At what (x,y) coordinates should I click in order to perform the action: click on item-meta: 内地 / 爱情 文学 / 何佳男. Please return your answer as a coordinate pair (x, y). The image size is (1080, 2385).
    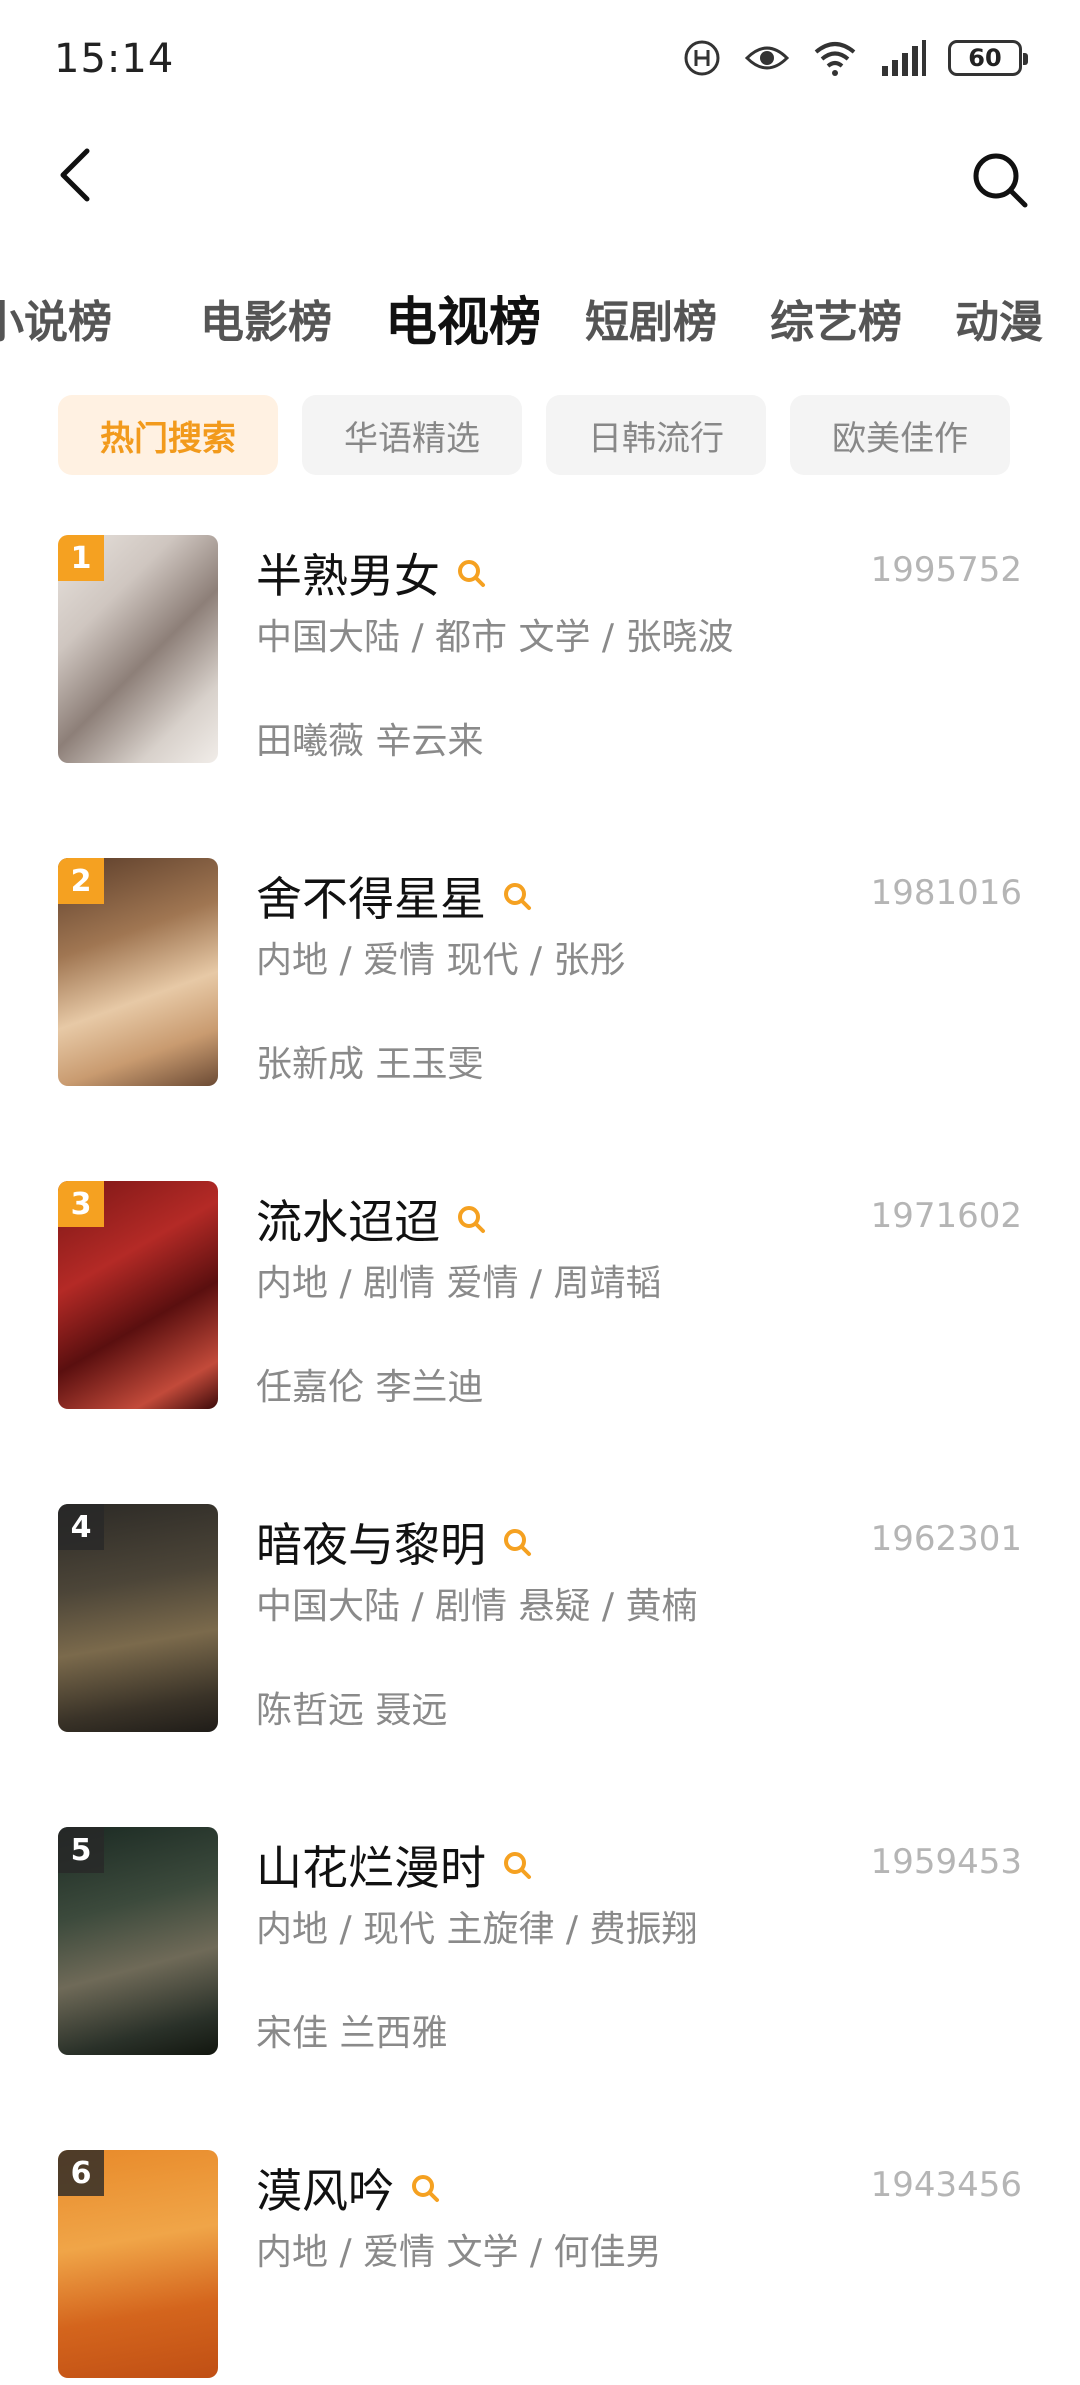
    Looking at the image, I should click on (459, 2252).